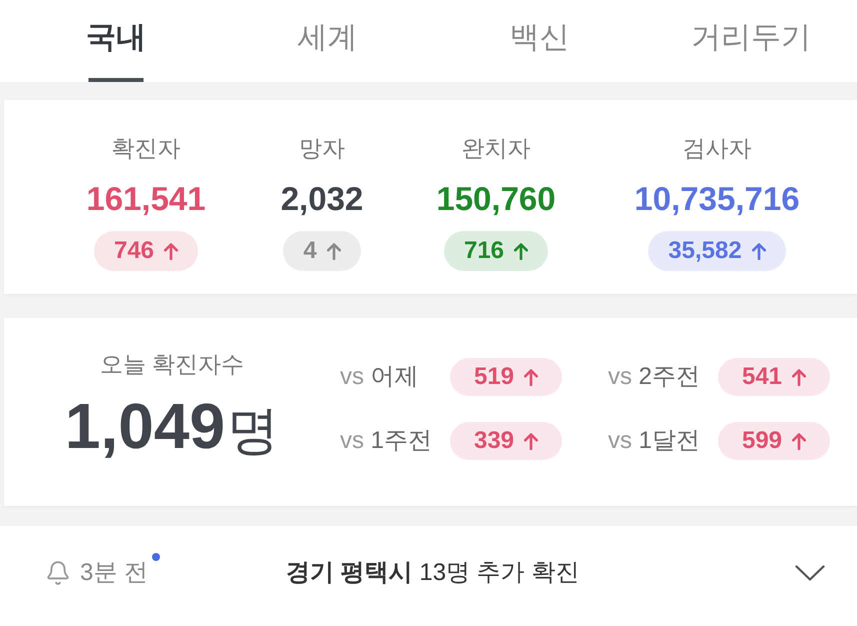 The height and width of the screenshot is (626, 857). What do you see at coordinates (433, 573) in the screenshot?
I see `notice-headline: 경기 평택시 13명 추가 확진` at bounding box center [433, 573].